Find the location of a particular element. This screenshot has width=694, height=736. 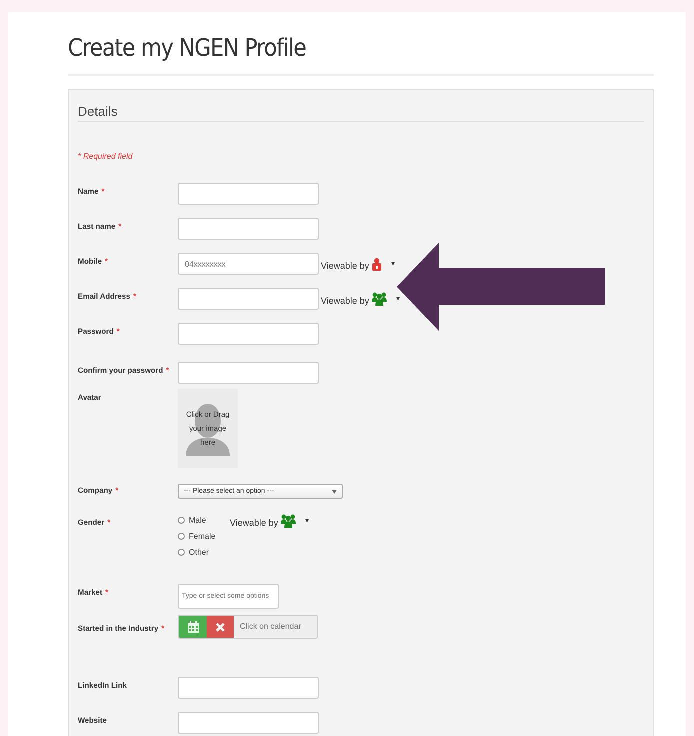

radio-option: Male is located at coordinates (204, 520).